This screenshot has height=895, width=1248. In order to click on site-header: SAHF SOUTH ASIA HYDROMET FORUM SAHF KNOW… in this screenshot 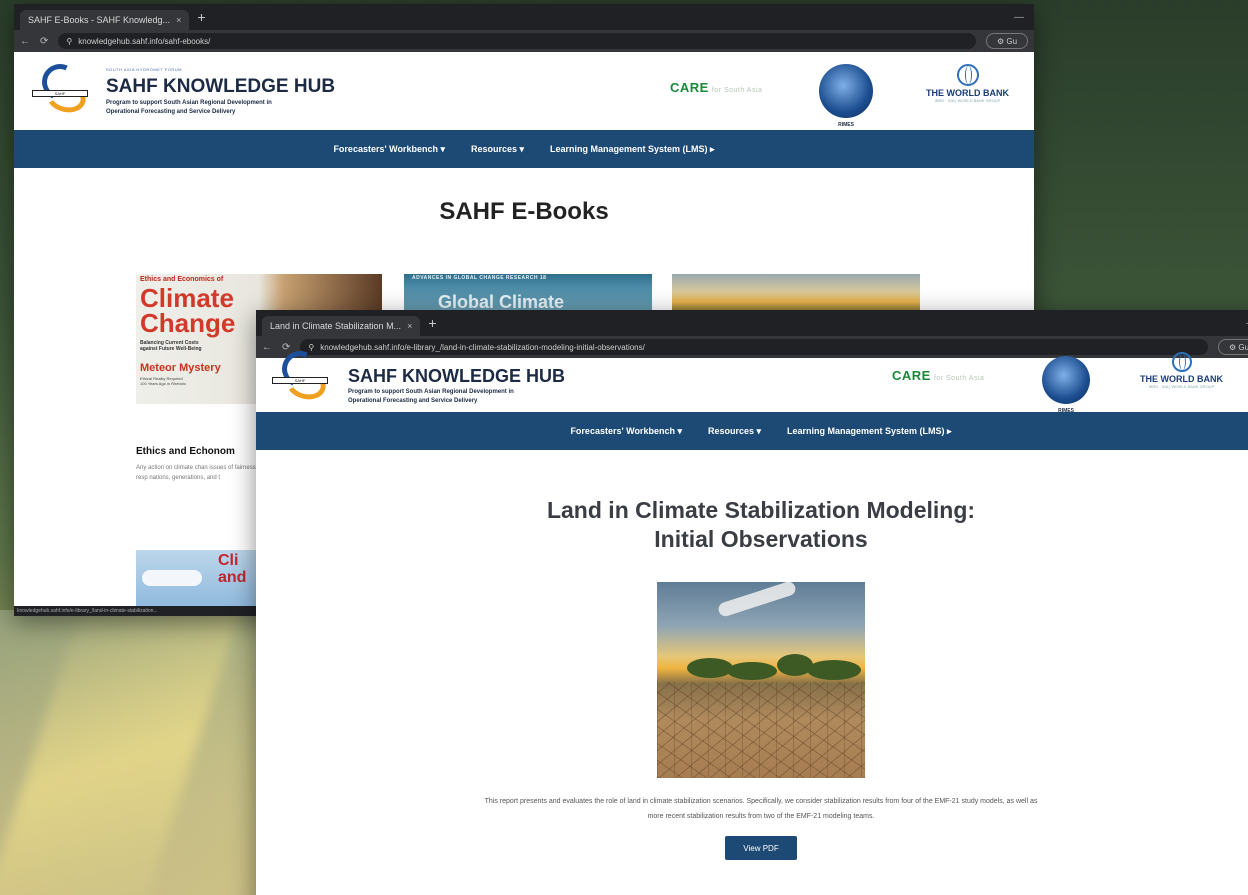, I will do `click(524, 91)`.